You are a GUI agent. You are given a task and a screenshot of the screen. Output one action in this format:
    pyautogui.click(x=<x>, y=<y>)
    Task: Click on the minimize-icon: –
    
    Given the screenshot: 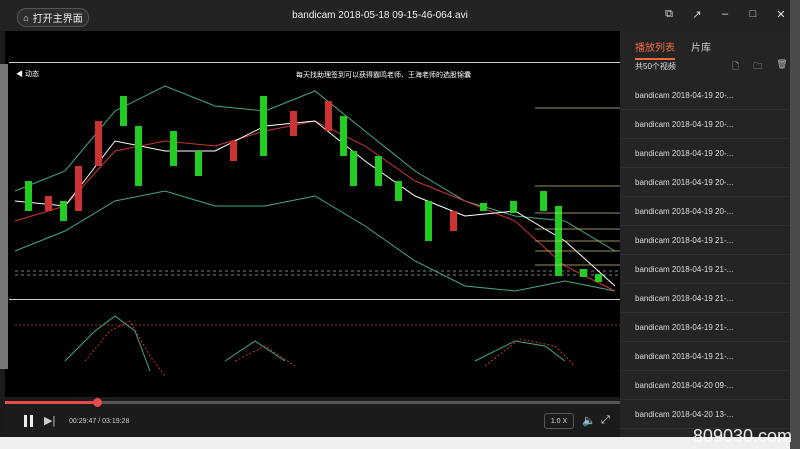 What is the action you would take?
    pyautogui.click(x=725, y=14)
    